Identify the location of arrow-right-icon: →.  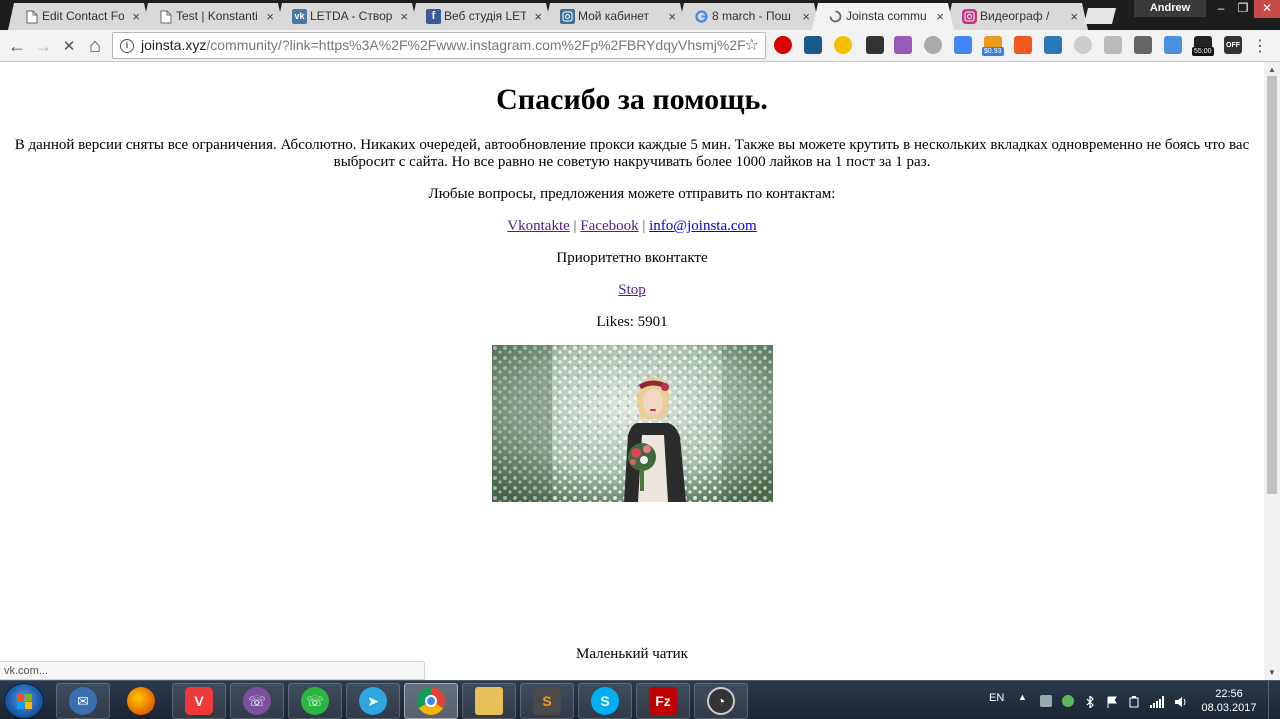
(43, 45).